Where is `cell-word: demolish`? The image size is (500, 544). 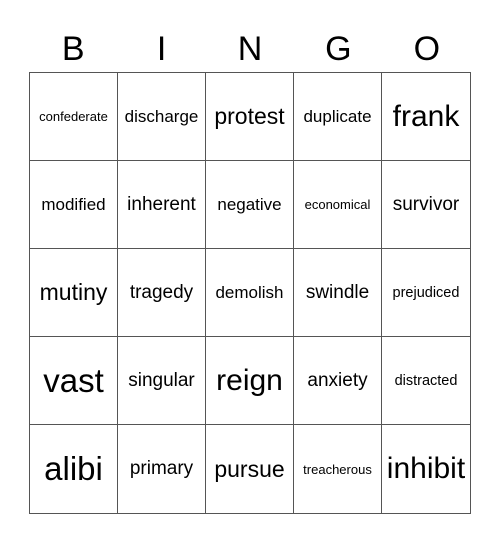 cell-word: demolish is located at coordinates (249, 292).